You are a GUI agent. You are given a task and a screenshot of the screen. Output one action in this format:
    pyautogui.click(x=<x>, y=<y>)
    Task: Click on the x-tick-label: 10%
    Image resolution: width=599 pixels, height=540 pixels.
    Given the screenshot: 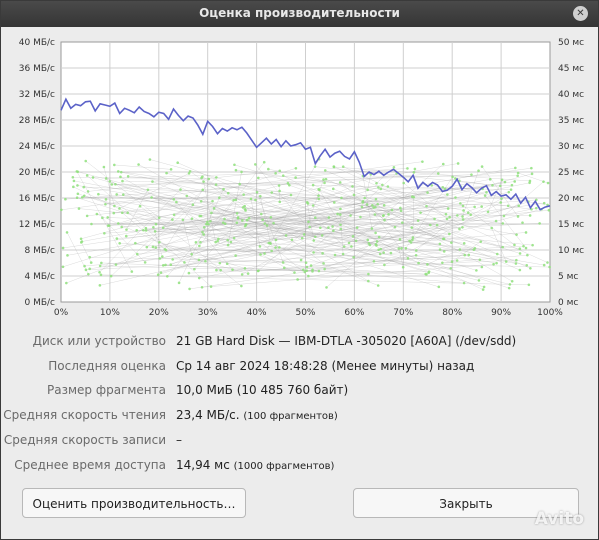 What is the action you would take?
    pyautogui.click(x=110, y=313)
    